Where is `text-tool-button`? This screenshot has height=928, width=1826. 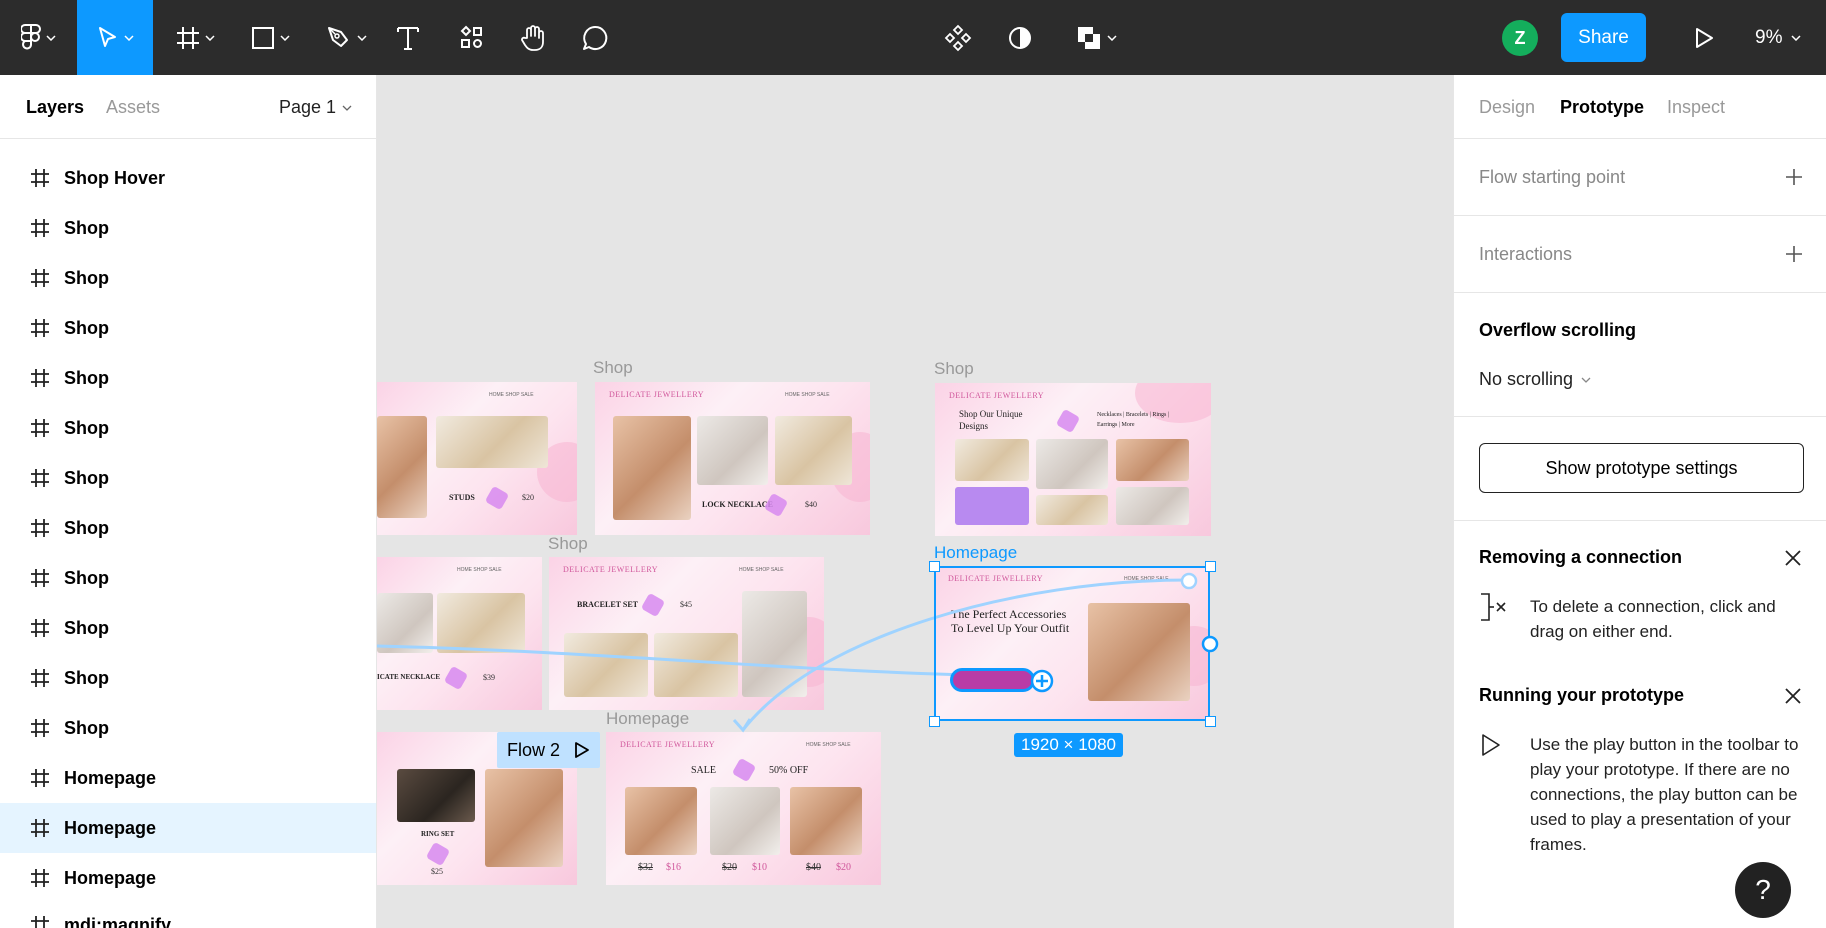
text-tool-button is located at coordinates (408, 37).